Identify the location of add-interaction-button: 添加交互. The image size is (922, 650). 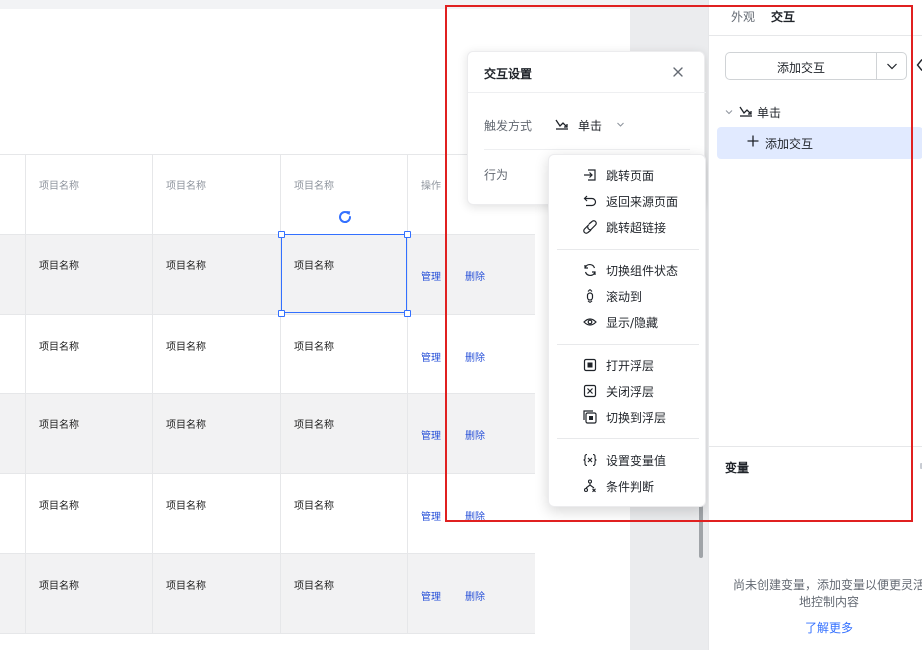
(816, 66).